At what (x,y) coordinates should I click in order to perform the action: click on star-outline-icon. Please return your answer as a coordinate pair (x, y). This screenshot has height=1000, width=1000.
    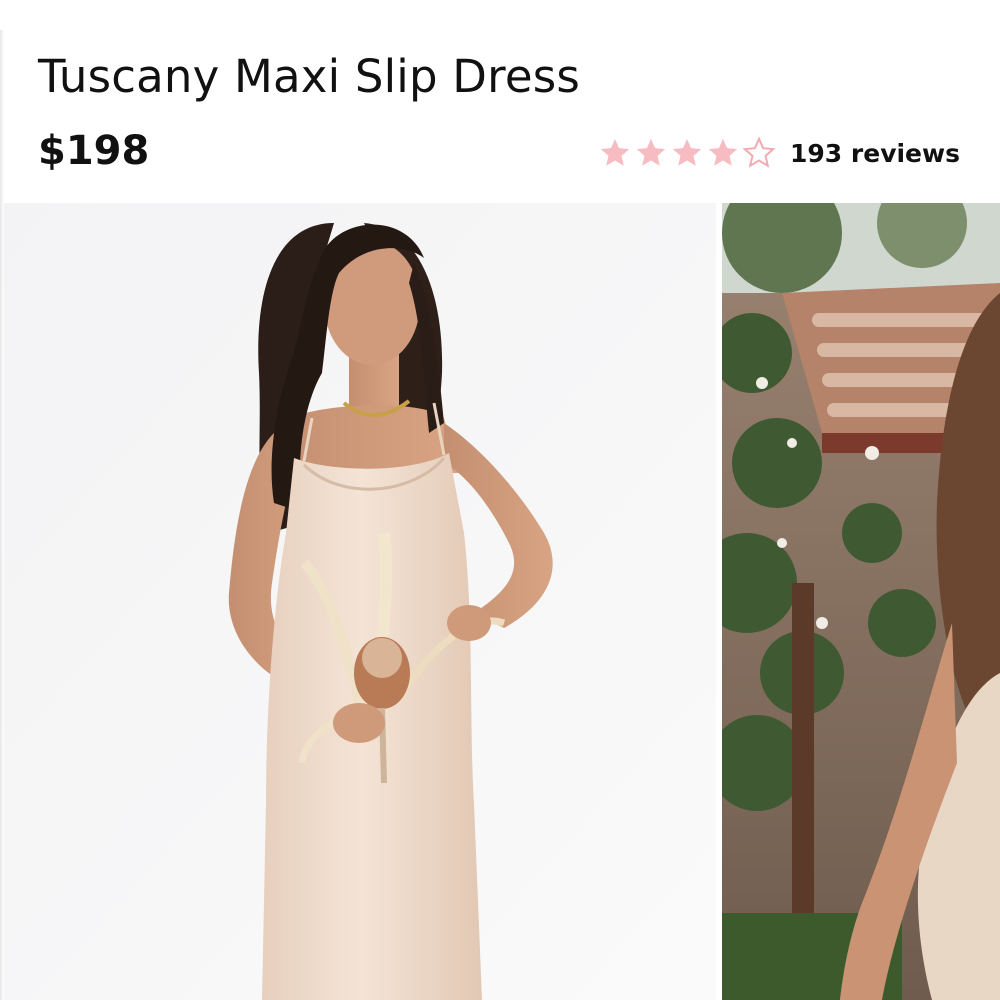
    Looking at the image, I should click on (759, 152).